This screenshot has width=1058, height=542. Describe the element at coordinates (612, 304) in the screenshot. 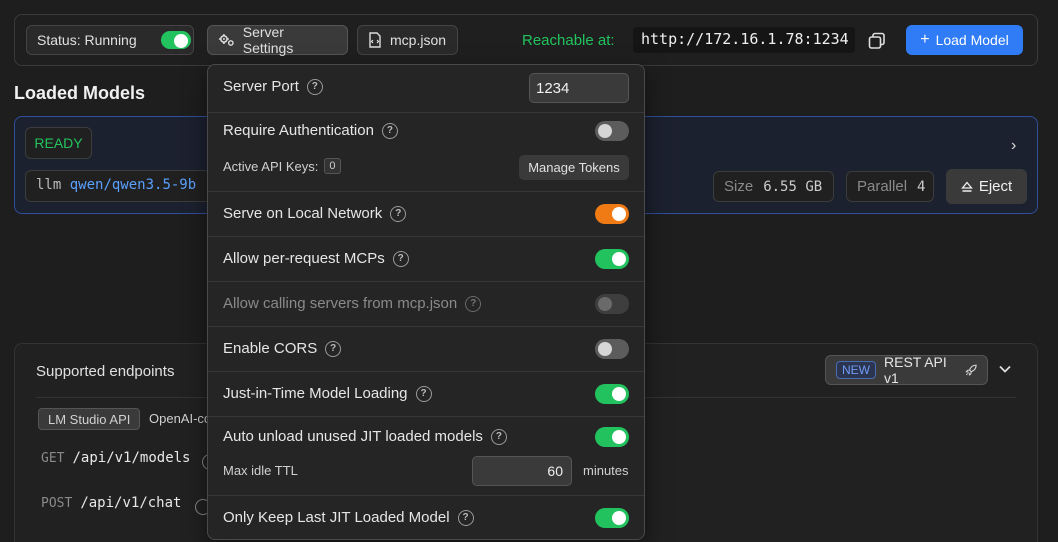

I see `calling-servers-toggle` at that location.